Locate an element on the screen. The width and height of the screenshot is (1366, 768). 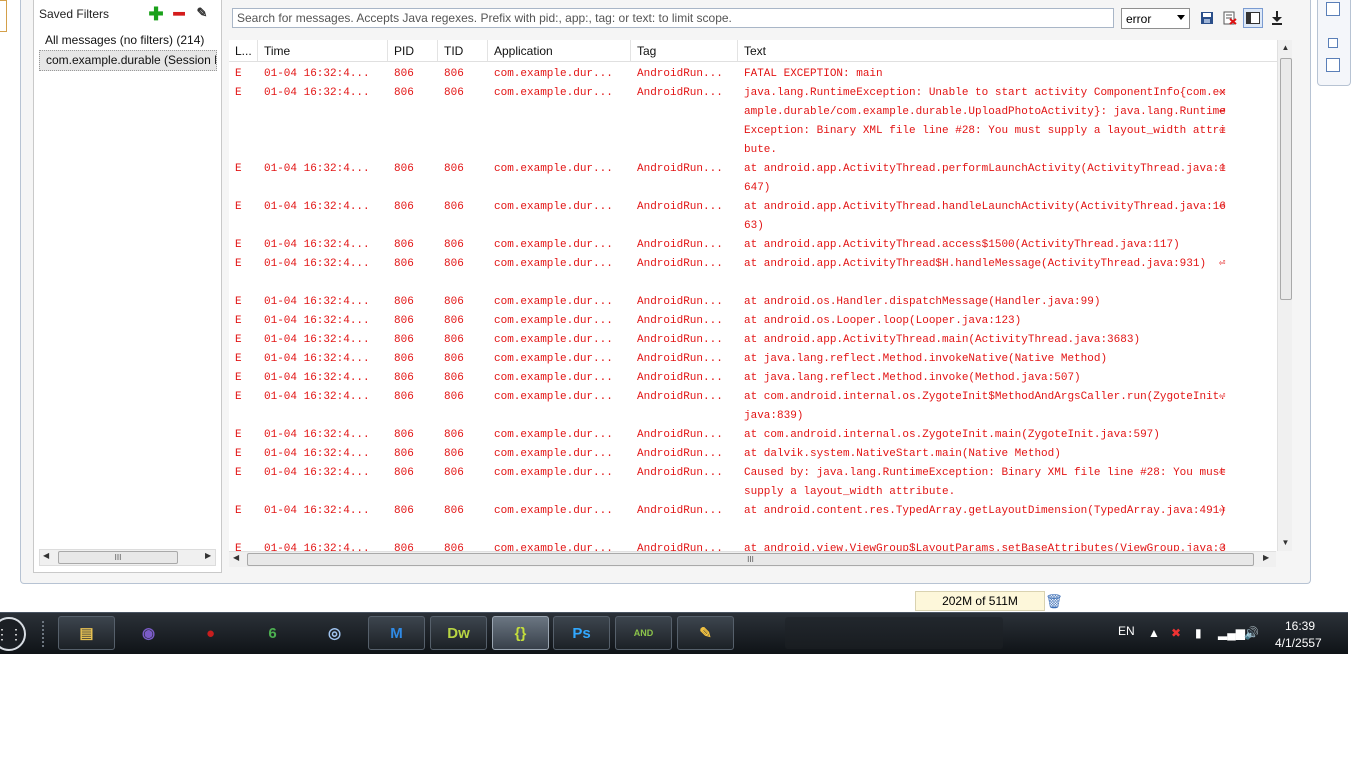
maxthon-icon: M is located at coordinates (396, 633).